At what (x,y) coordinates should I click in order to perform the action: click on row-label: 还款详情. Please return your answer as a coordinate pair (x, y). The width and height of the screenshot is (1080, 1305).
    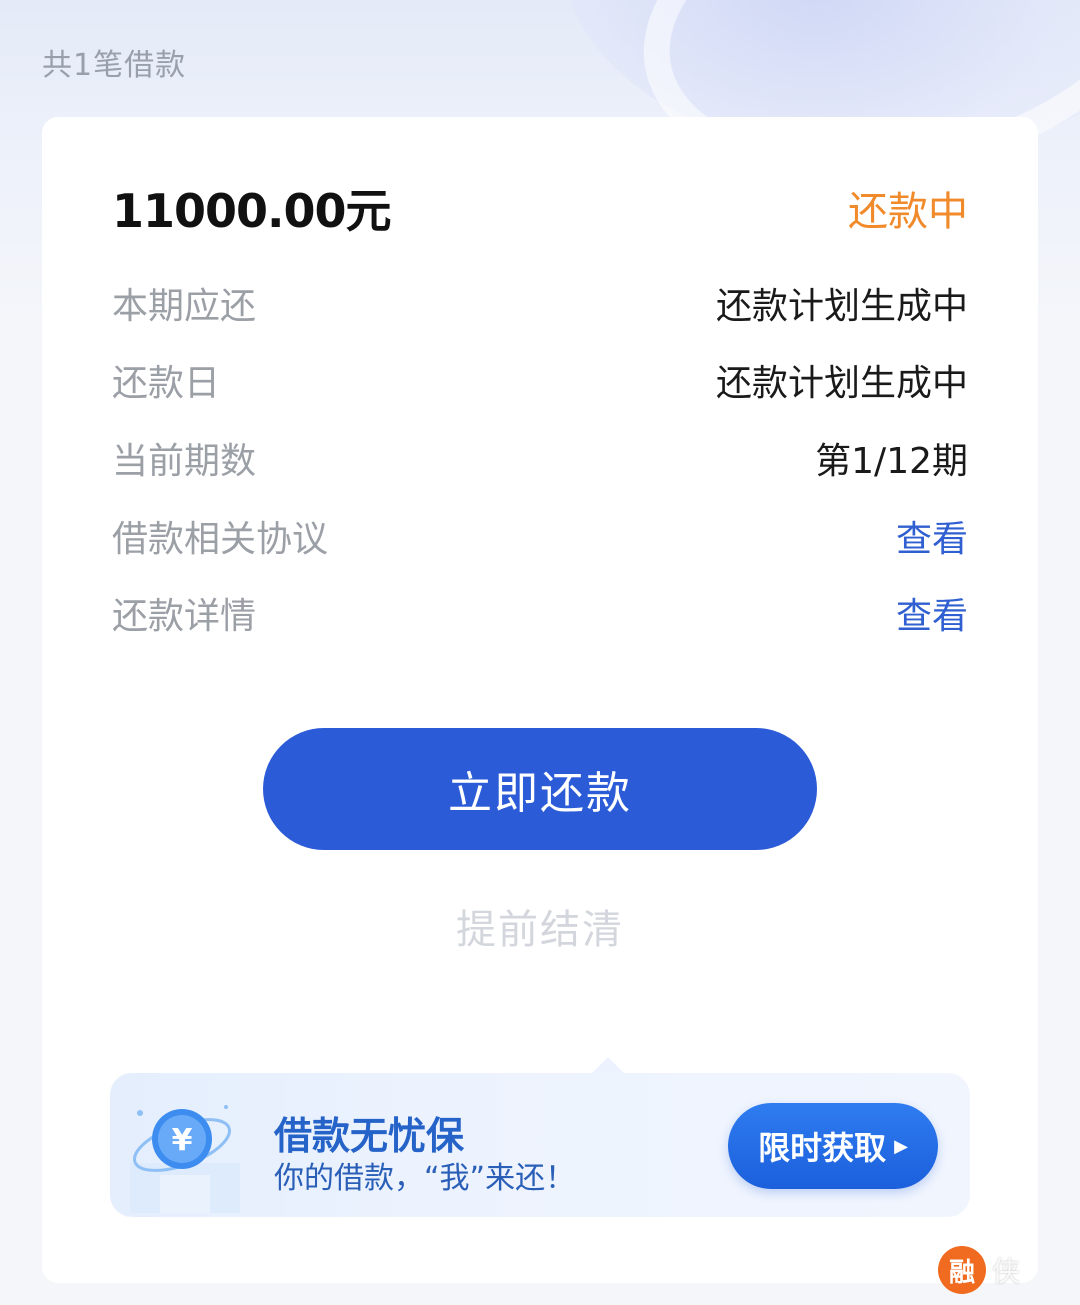
    Looking at the image, I should click on (184, 616).